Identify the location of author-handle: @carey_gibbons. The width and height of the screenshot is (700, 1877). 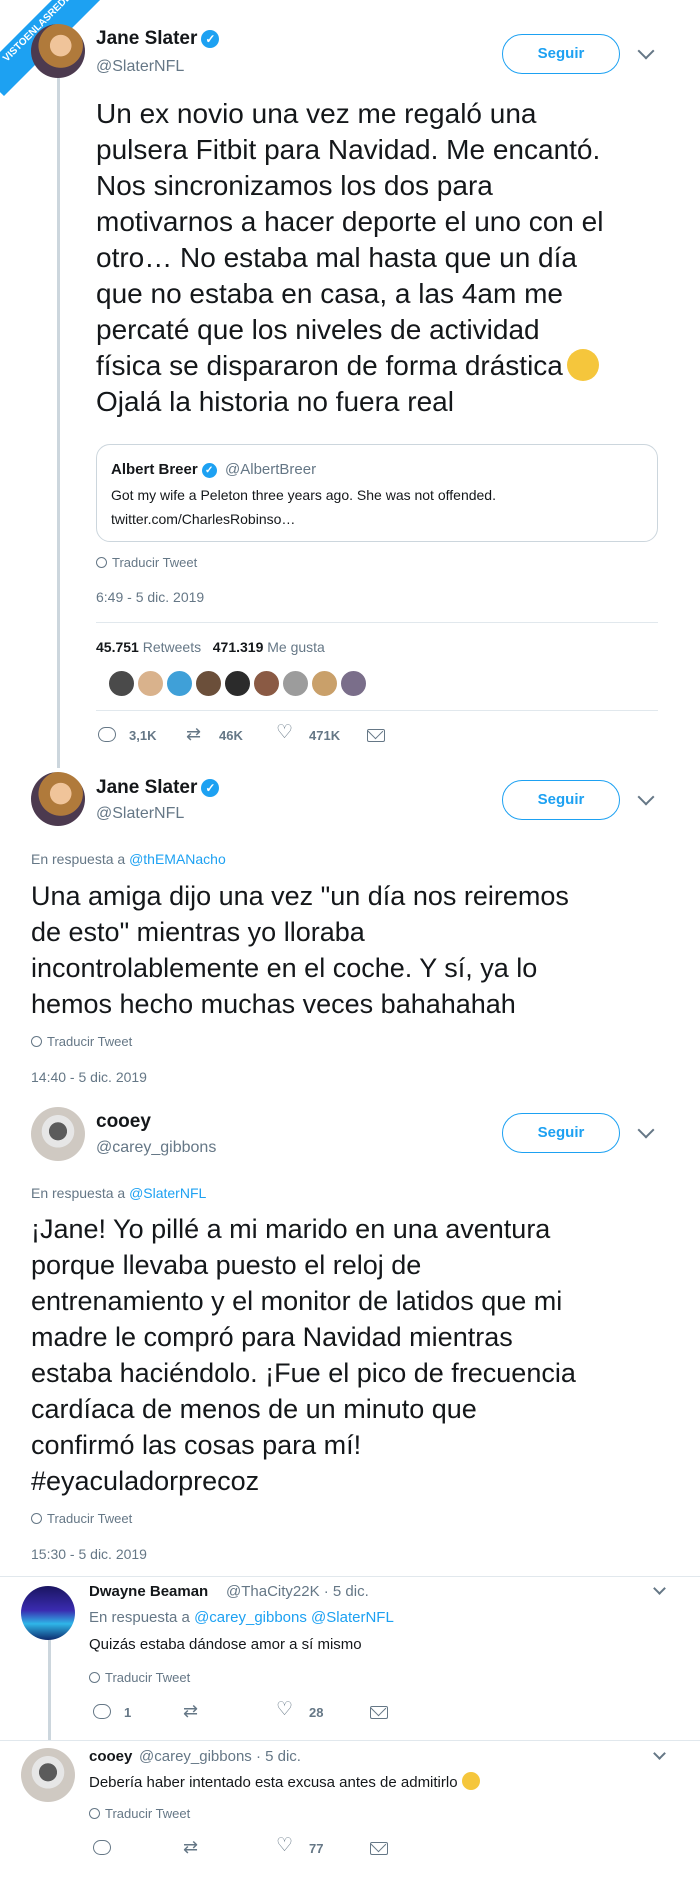
(156, 1148).